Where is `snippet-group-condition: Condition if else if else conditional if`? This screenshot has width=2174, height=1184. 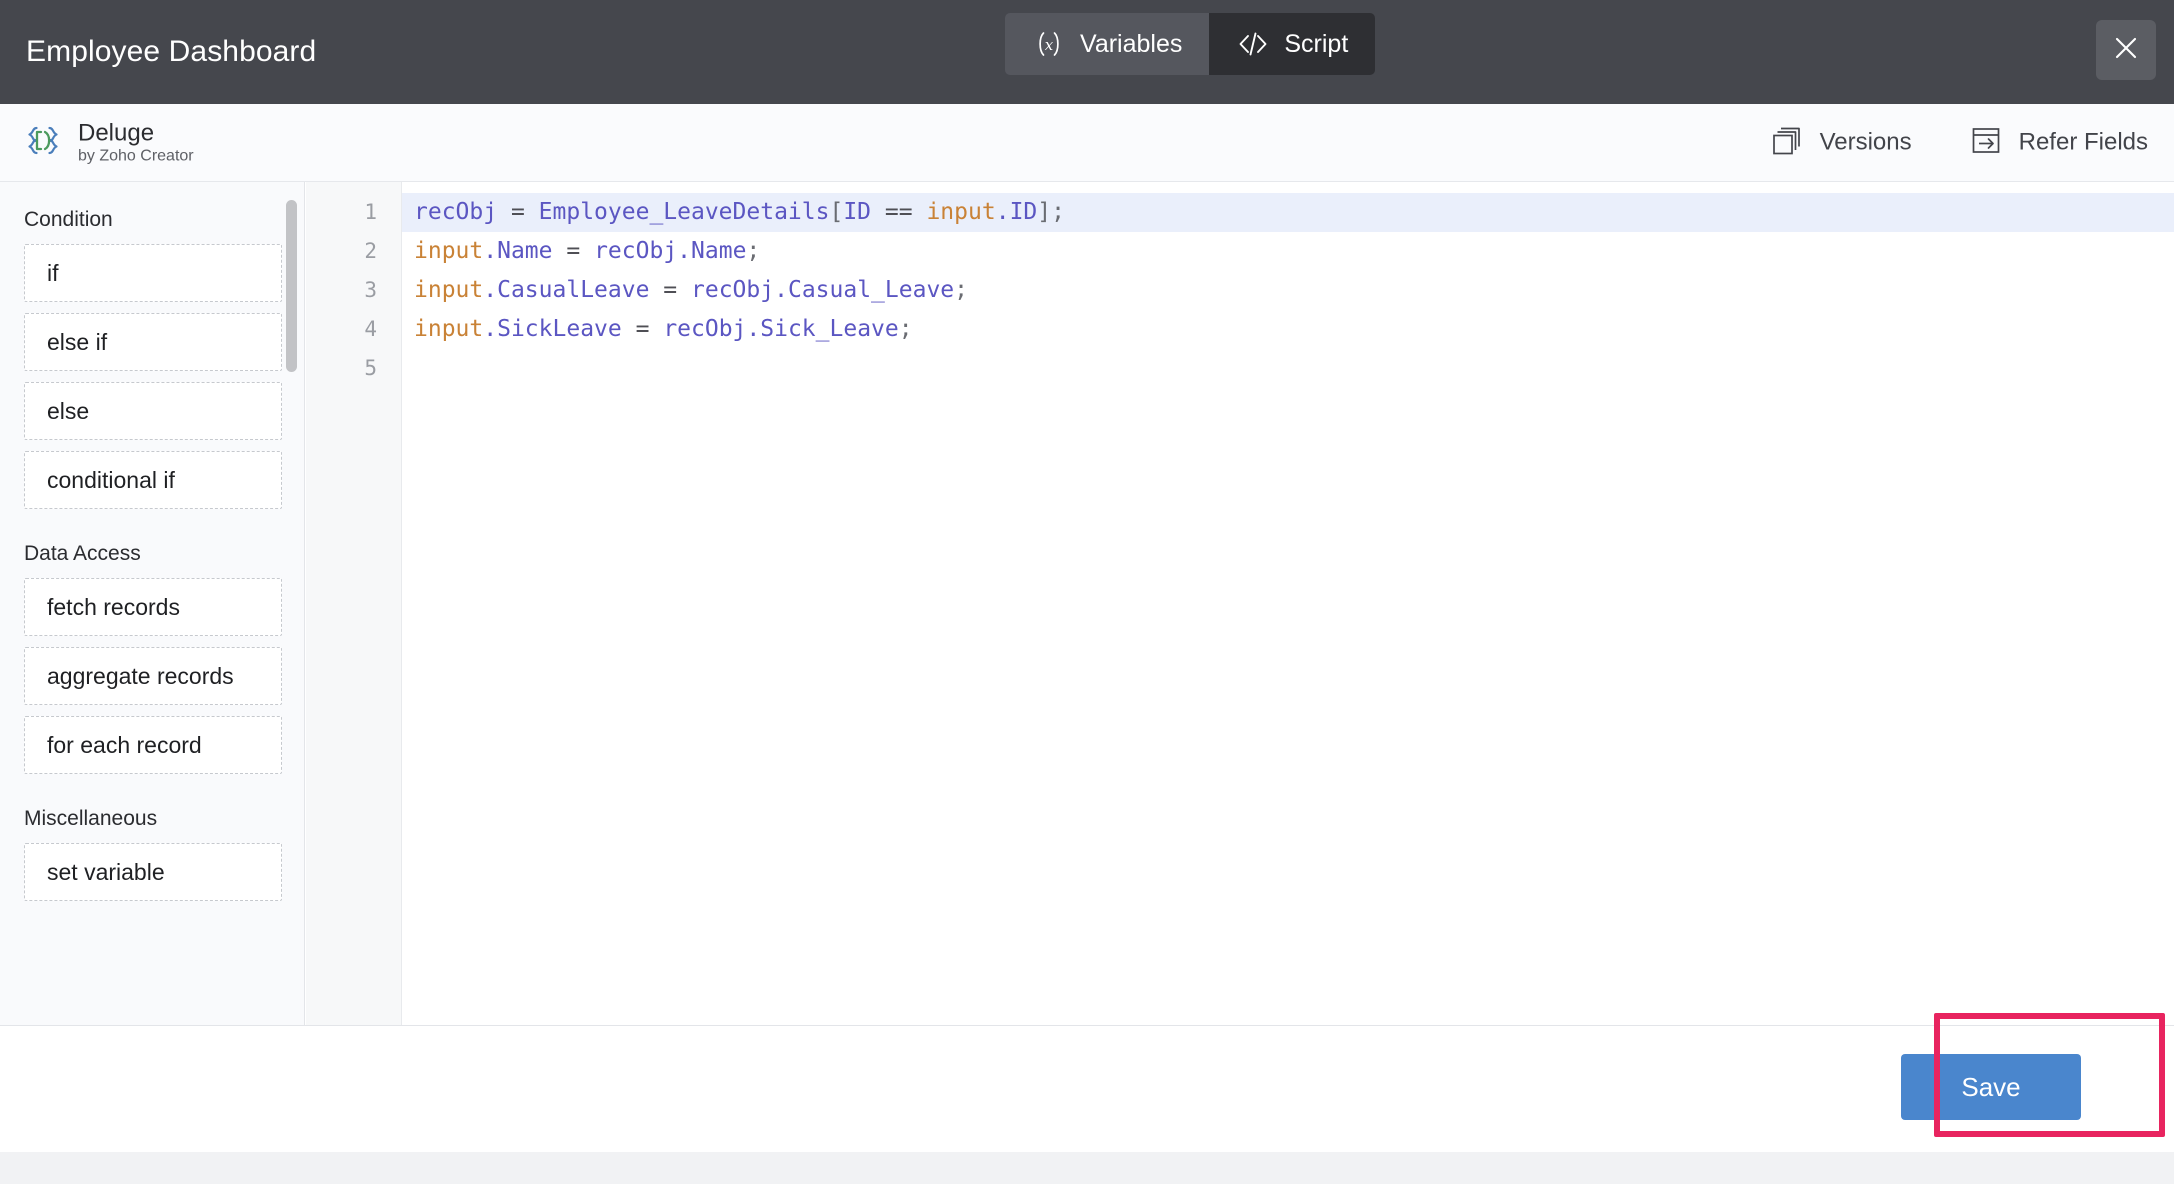 snippet-group-condition: Condition if else if else conditional if is located at coordinates (152, 358).